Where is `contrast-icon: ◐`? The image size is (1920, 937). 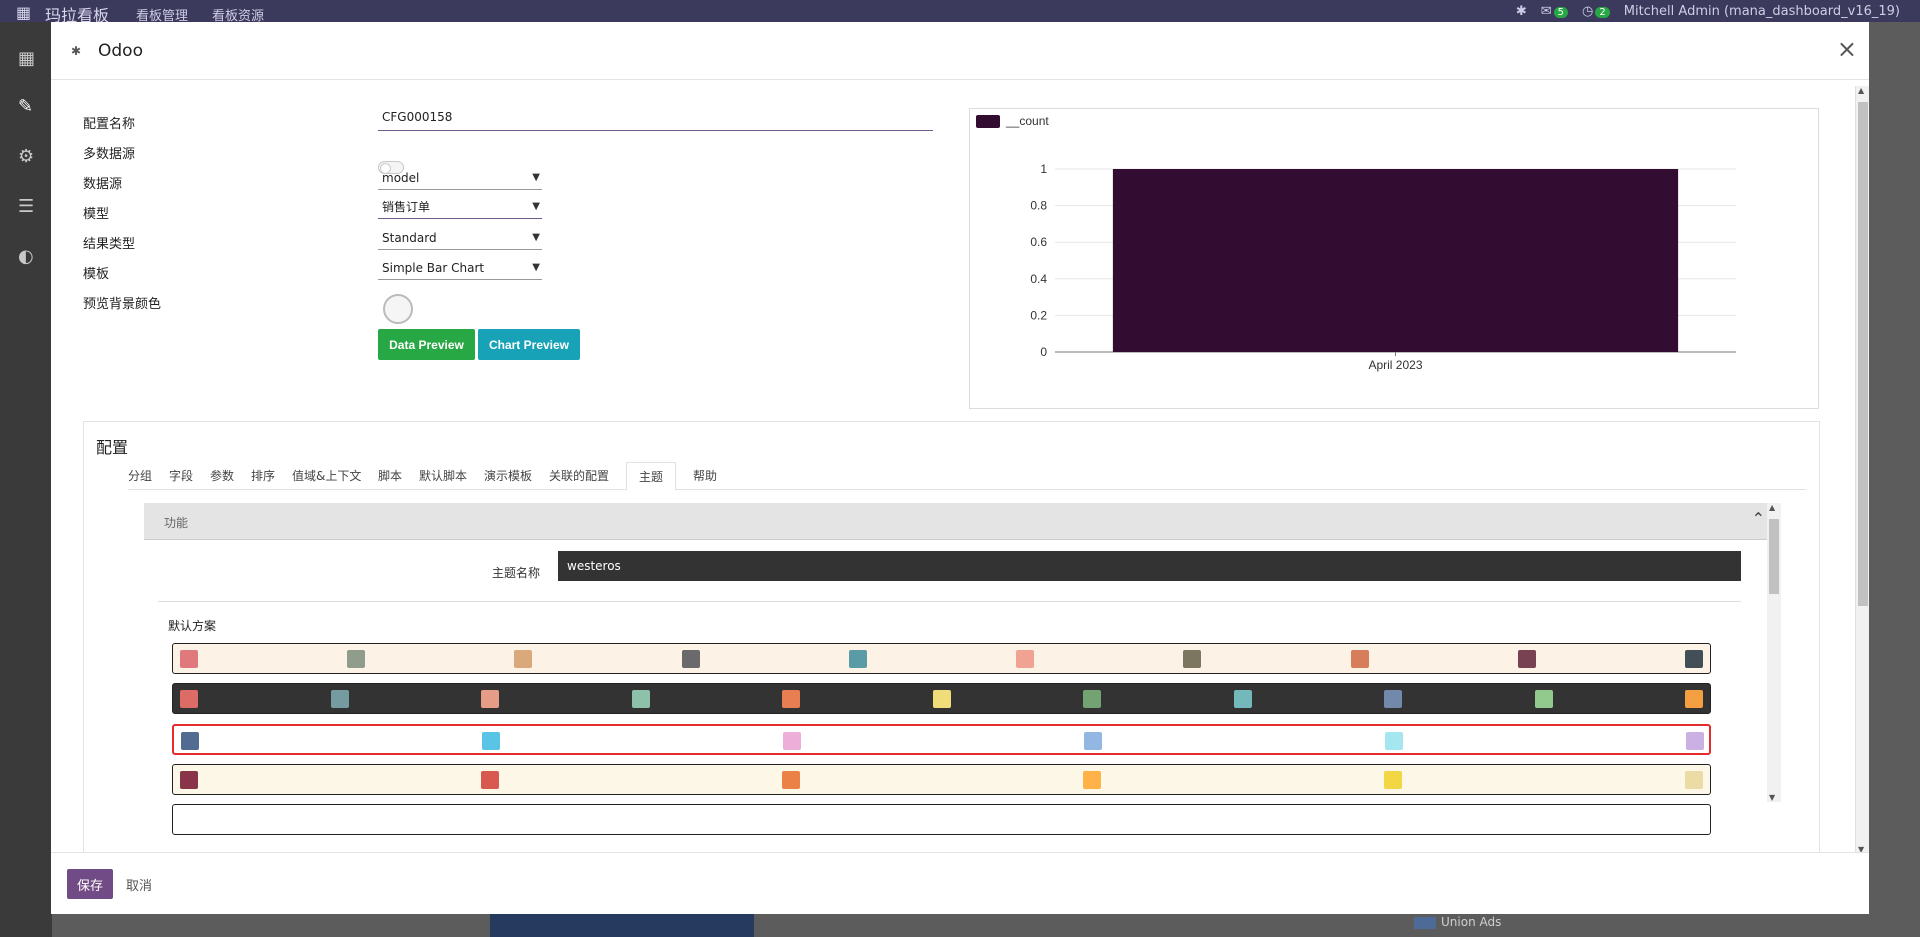 contrast-icon: ◐ is located at coordinates (26, 256).